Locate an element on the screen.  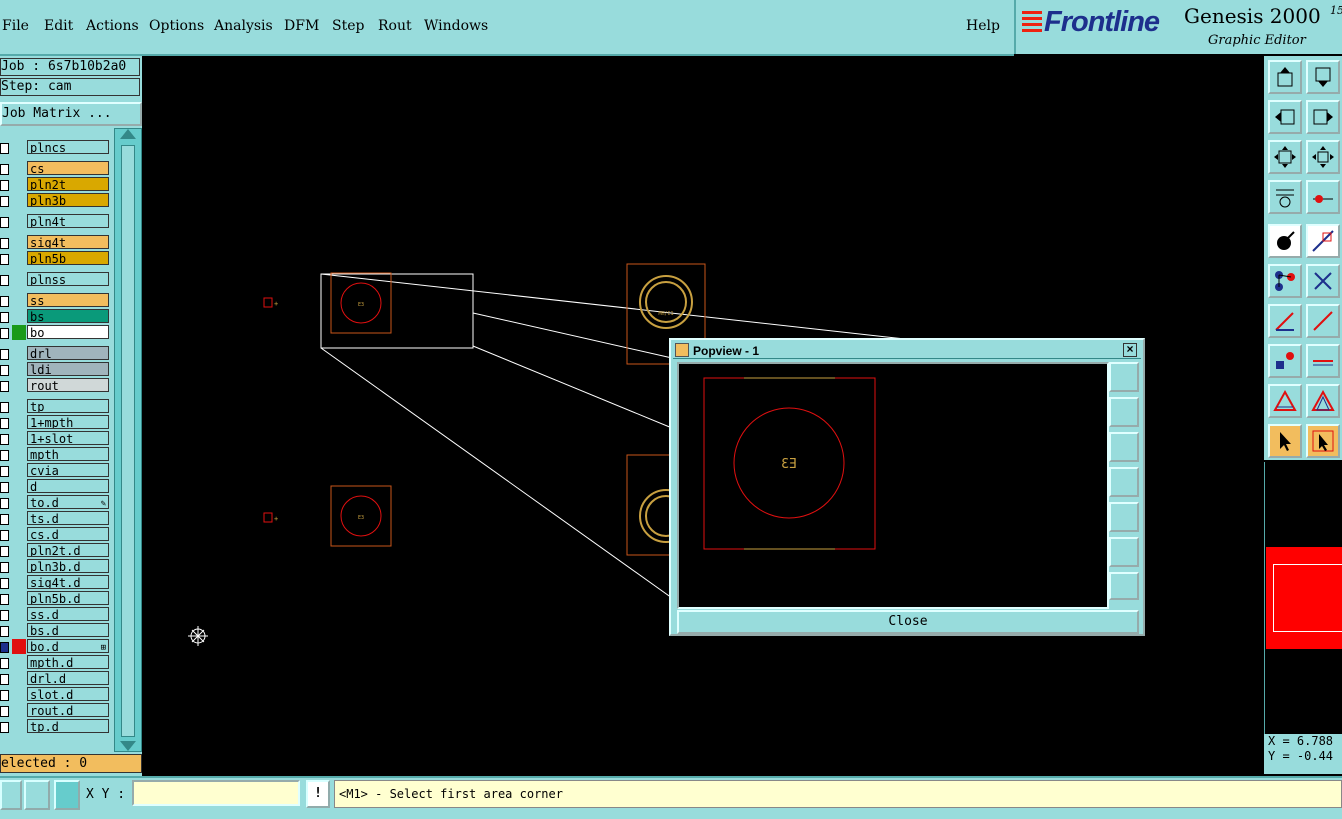
popview-titlebar: Popview - 1 × is located at coordinates (907, 350).